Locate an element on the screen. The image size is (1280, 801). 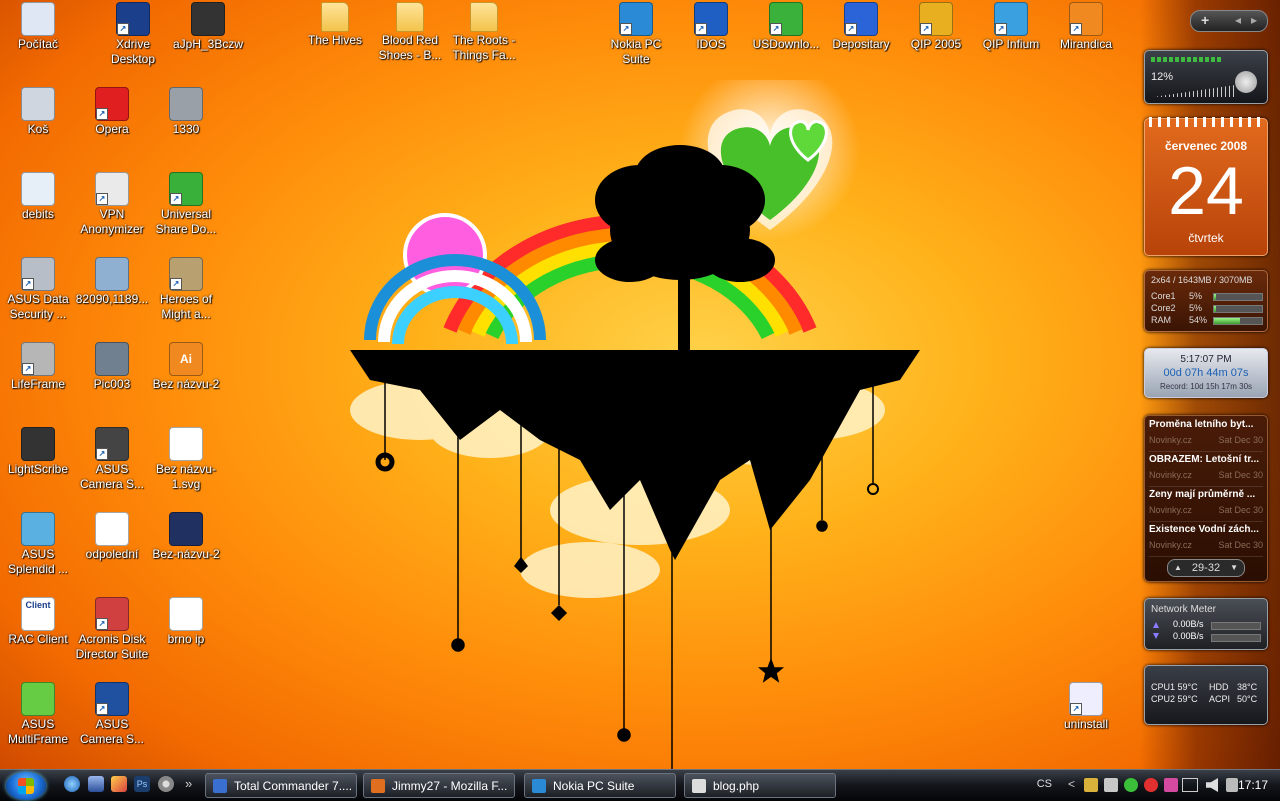
news-up-button: ▲ is located at coordinates (1178, 568).